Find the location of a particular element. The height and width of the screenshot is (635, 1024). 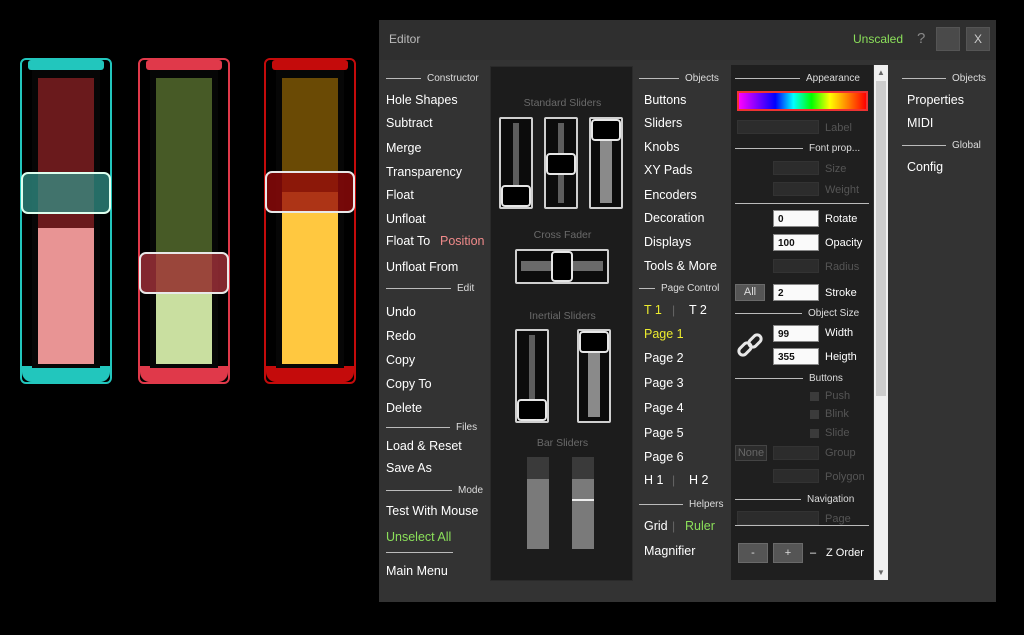

menu-midi: MIDI is located at coordinates (920, 123).